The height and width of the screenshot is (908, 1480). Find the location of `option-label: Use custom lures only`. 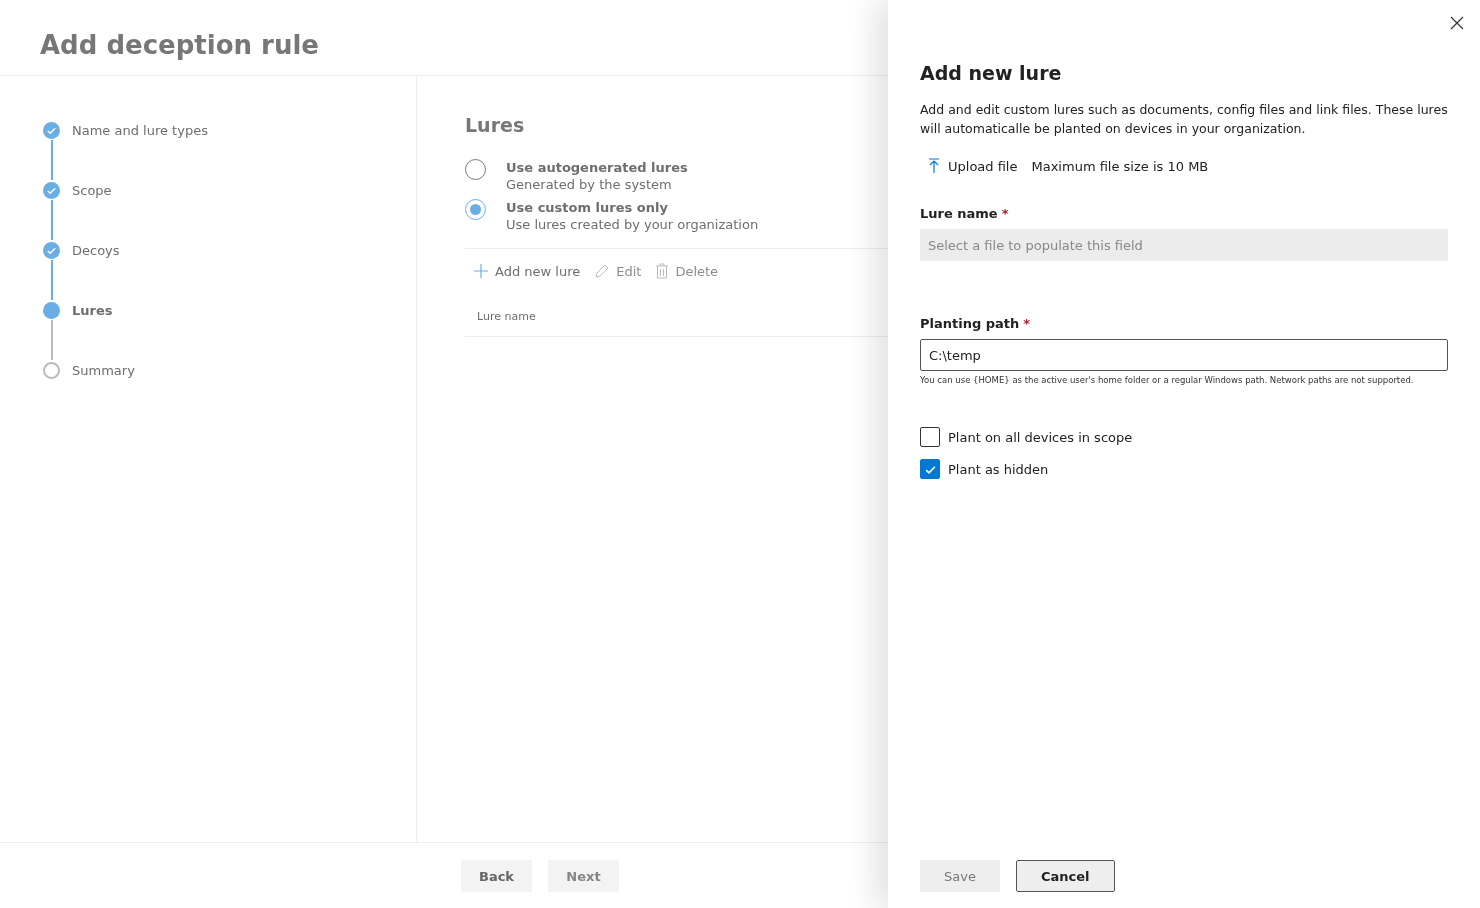

option-label: Use custom lures only is located at coordinates (587, 207).